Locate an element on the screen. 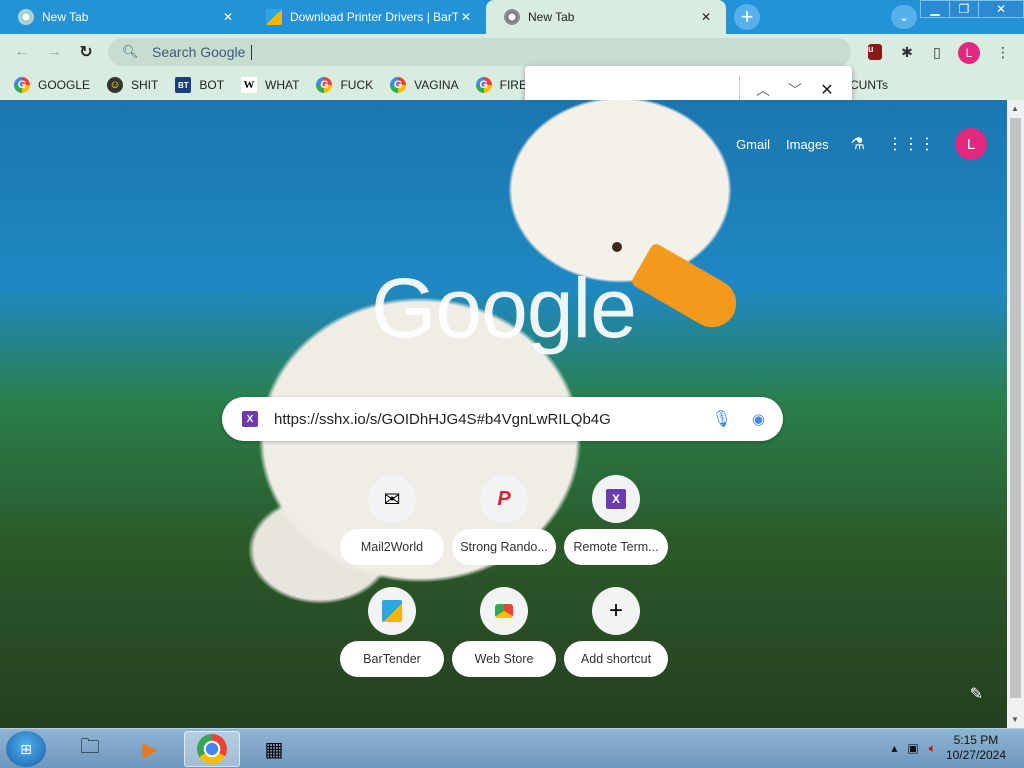  labs-flask-icon: ⚗ is located at coordinates (858, 144).